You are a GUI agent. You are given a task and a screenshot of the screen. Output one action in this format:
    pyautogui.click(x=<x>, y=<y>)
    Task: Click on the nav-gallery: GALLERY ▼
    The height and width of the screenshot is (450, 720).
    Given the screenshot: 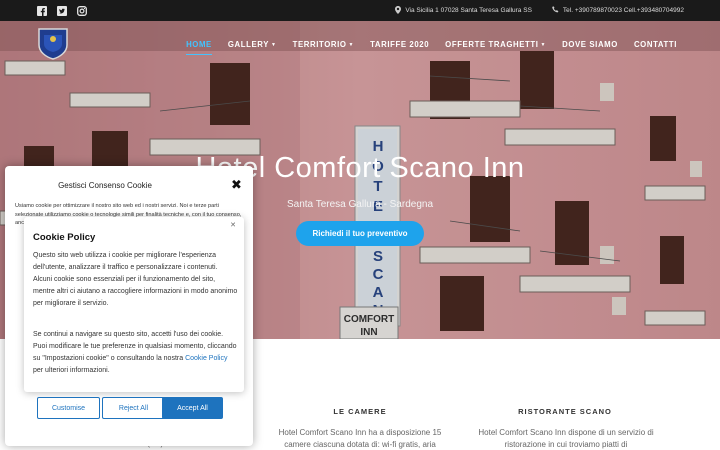 What is the action you would take?
    pyautogui.click(x=252, y=44)
    